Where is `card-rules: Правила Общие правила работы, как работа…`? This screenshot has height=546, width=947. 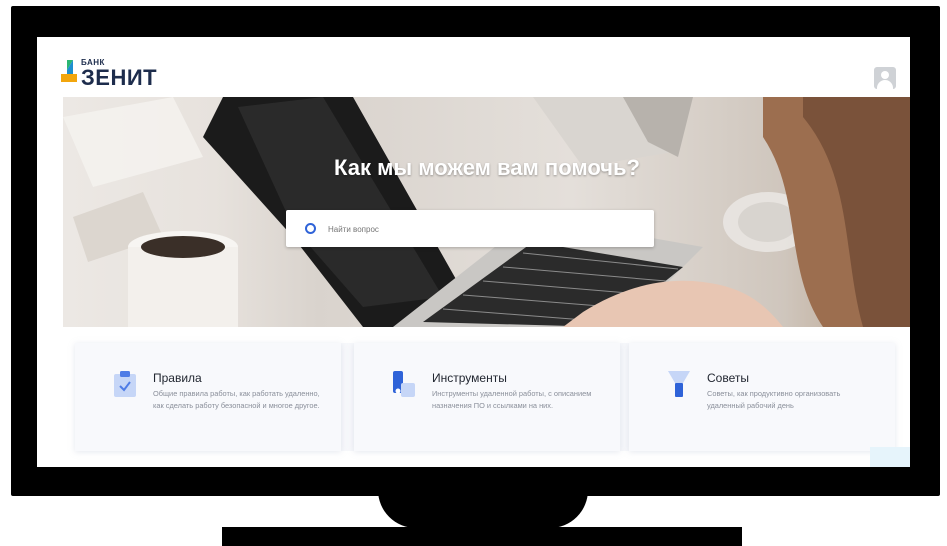 card-rules: Правила Общие правила работы, как работа… is located at coordinates (208, 397).